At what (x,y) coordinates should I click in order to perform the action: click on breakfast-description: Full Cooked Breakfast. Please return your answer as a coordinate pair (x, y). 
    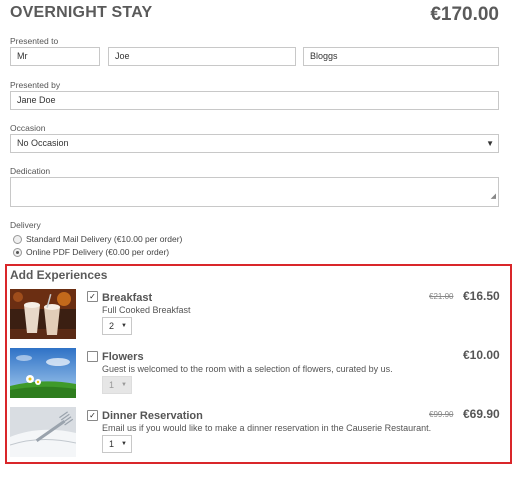
    Looking at the image, I should click on (146, 310).